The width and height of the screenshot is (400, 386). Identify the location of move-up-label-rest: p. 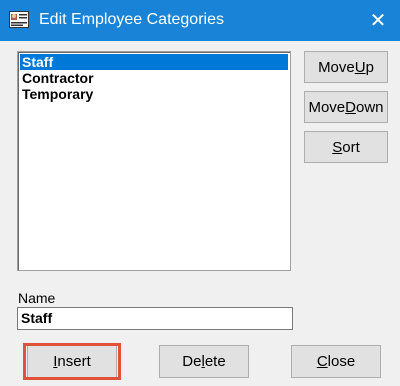
(369, 67).